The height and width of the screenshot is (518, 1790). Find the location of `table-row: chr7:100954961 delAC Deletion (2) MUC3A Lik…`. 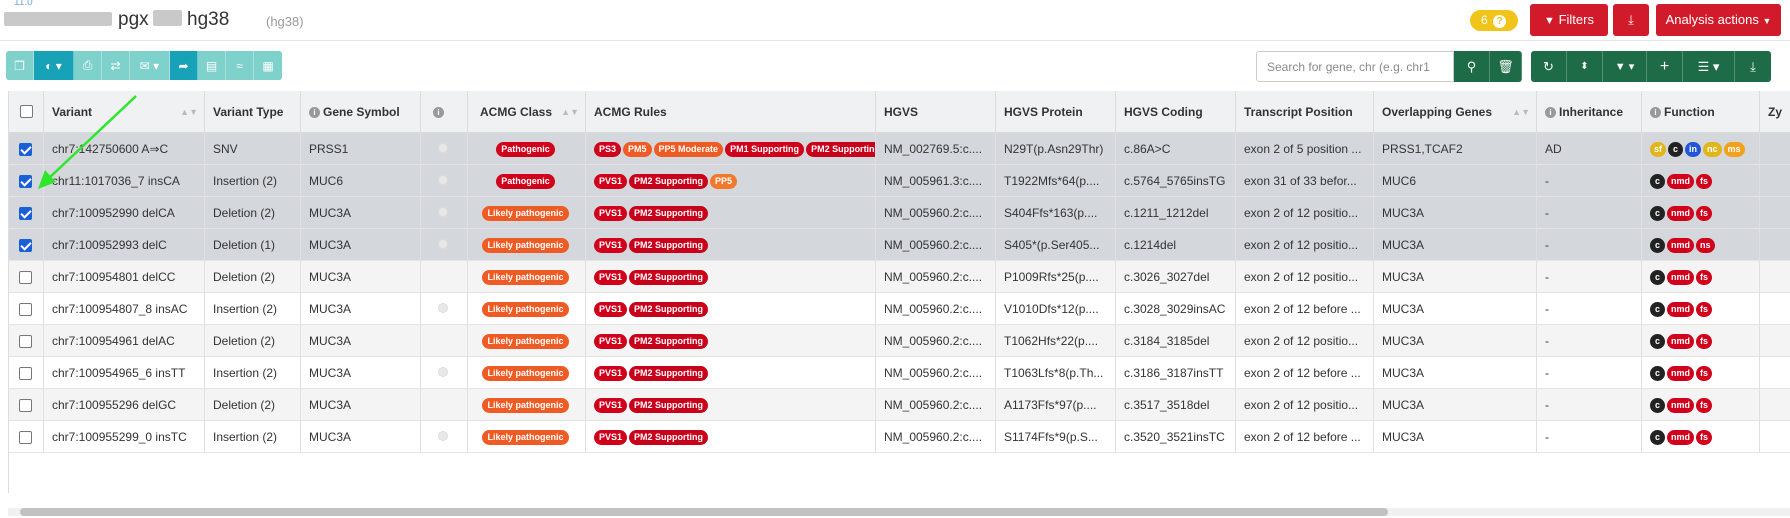

table-row: chr7:100954961 delAC Deletion (2) MUC3A Lik… is located at coordinates (899, 341).